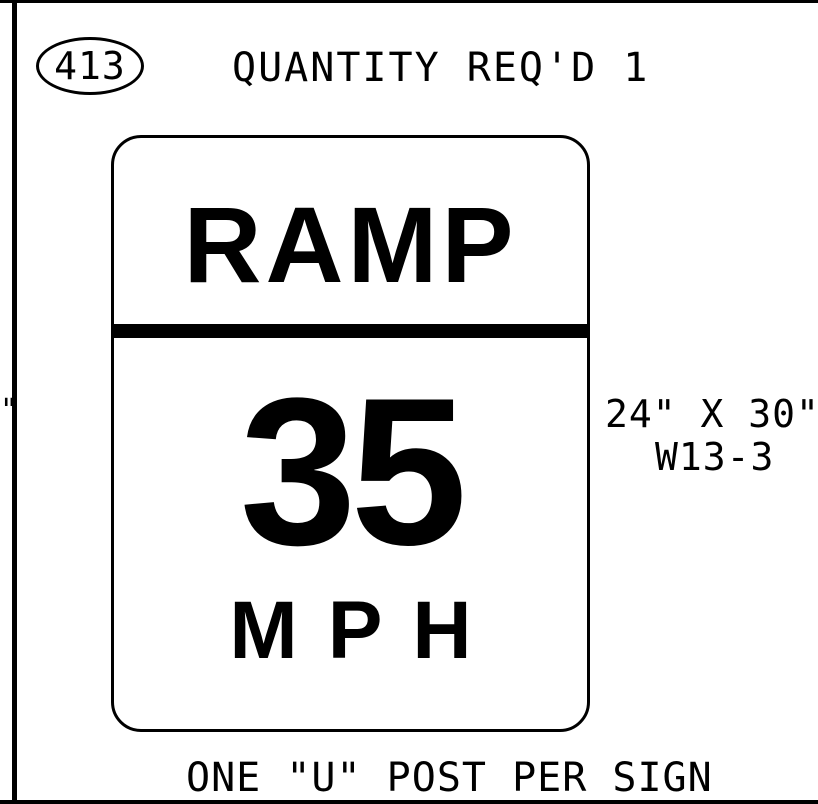  I want to click on sign-divider, so click(350, 331).